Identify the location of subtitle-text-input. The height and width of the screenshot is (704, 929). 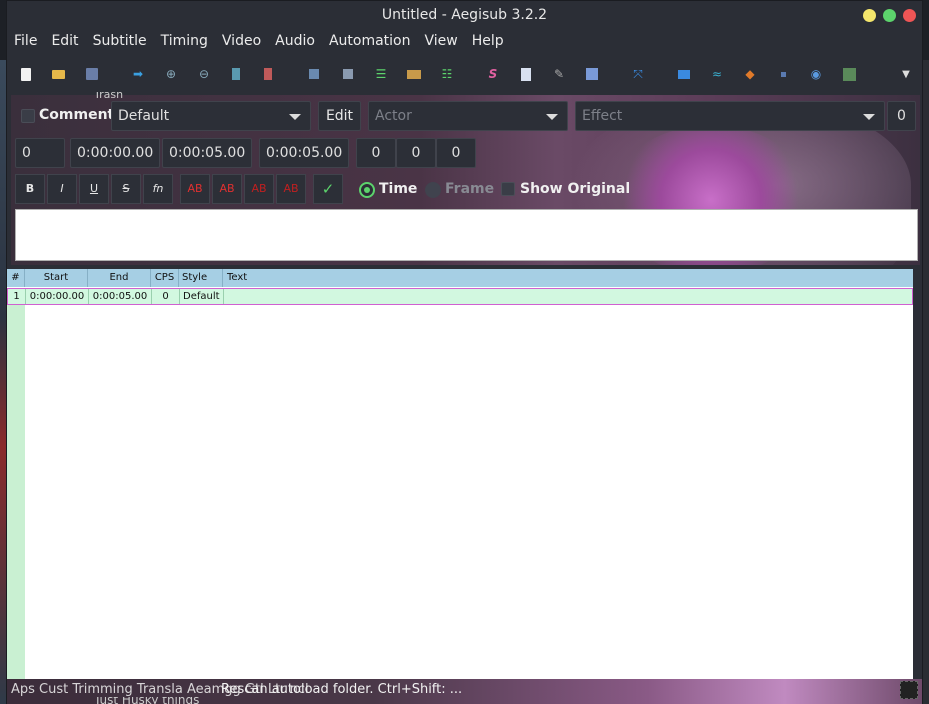
(466, 235).